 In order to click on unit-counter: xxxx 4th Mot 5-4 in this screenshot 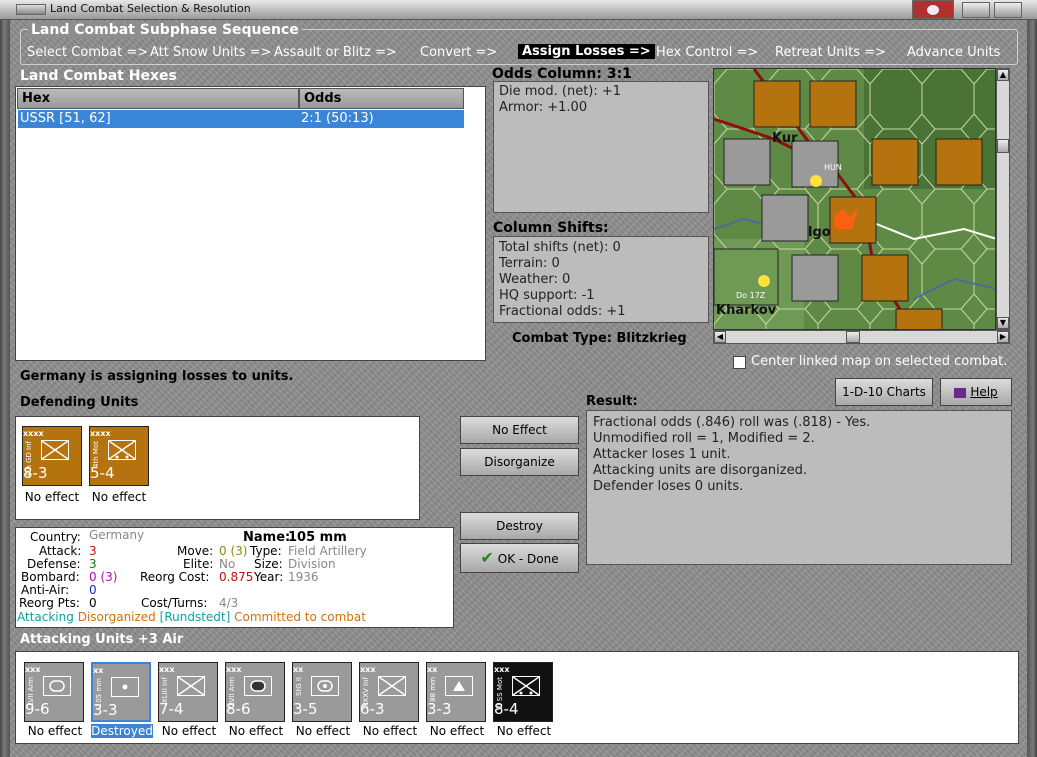, I will do `click(119, 456)`.